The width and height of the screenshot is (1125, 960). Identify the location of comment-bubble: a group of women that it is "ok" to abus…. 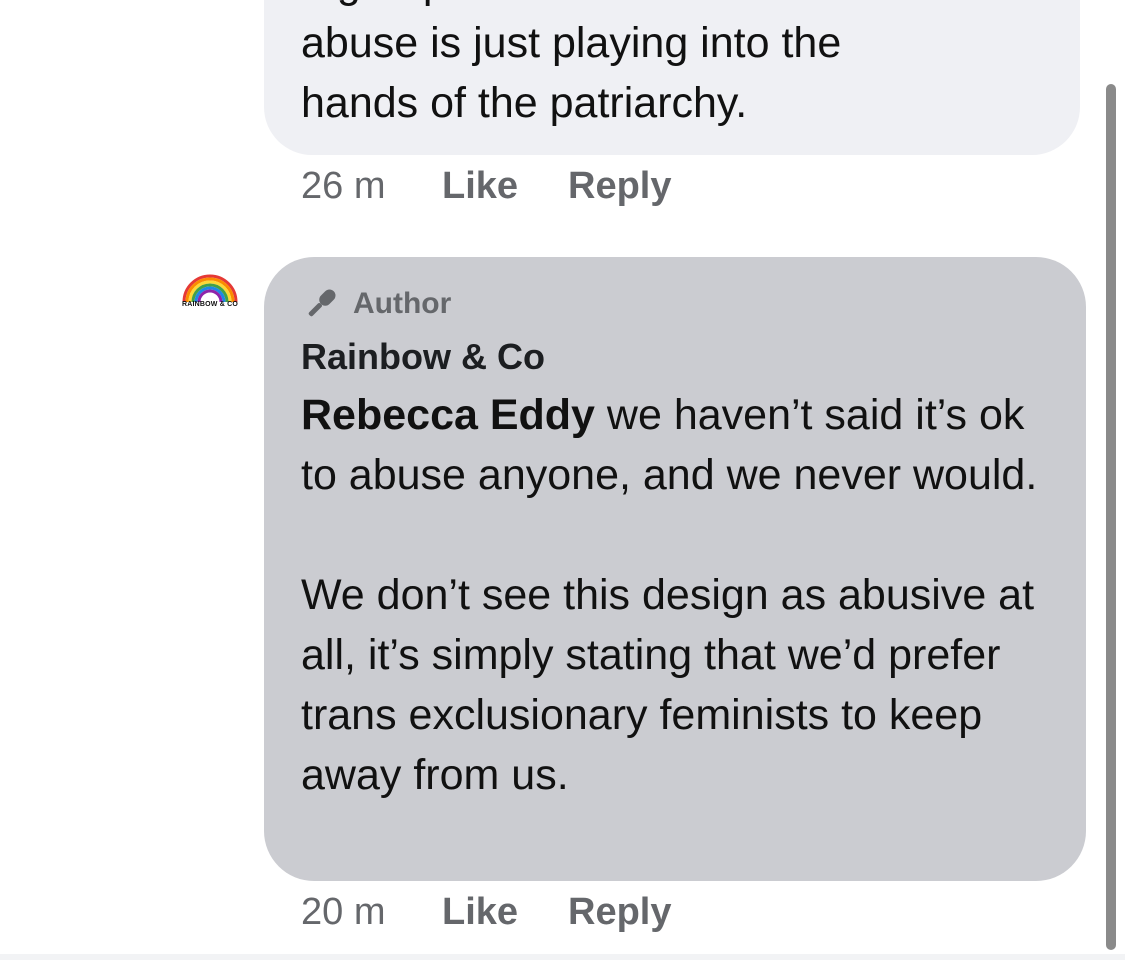
(672, 77).